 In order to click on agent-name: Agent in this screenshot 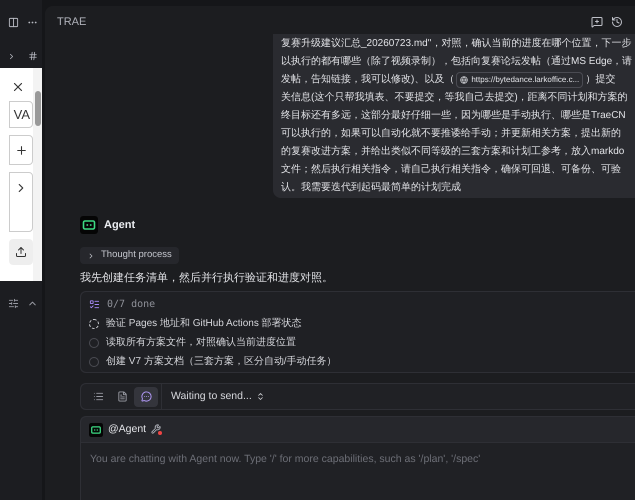, I will do `click(120, 225)`.